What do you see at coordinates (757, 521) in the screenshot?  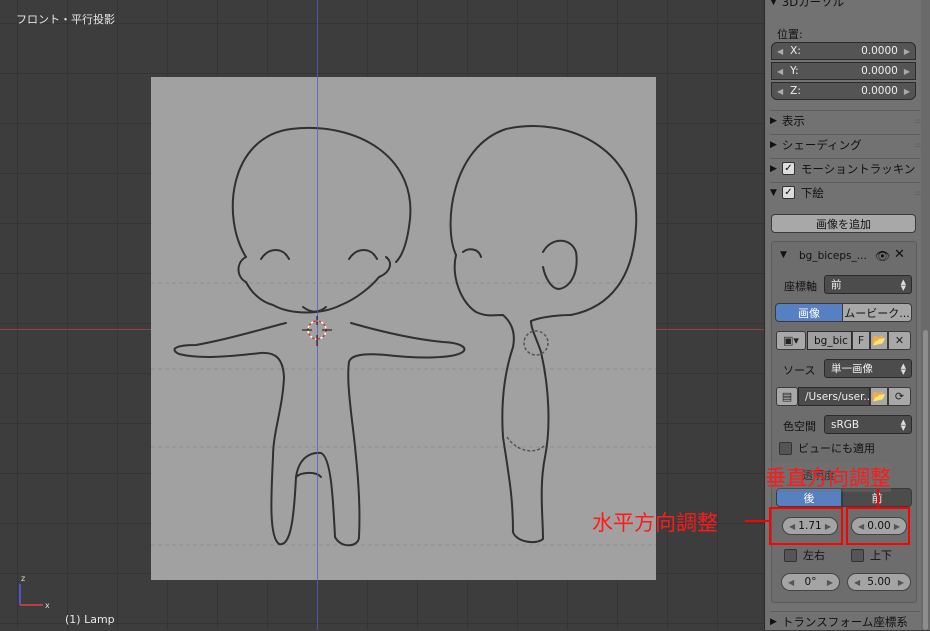 I see `horizontal-pointer-line` at bounding box center [757, 521].